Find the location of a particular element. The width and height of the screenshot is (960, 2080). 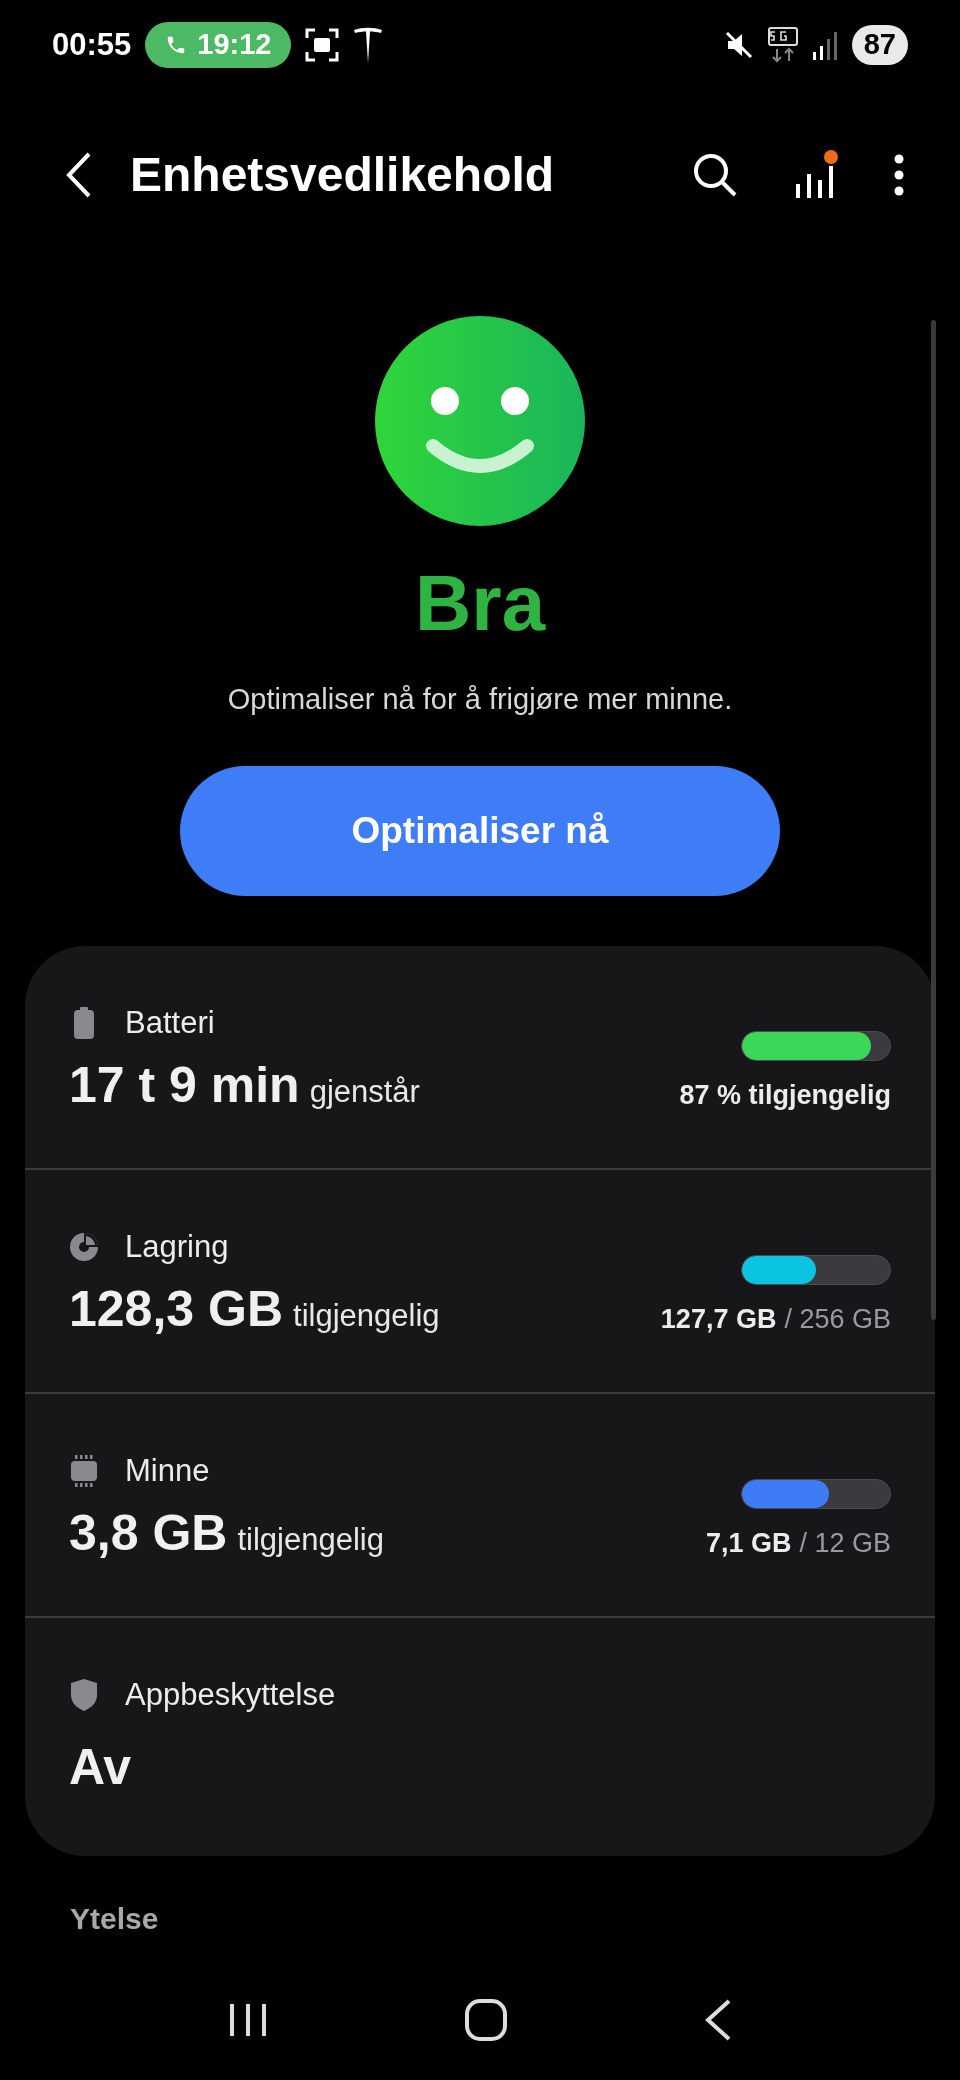

home-icon is located at coordinates (486, 2020).